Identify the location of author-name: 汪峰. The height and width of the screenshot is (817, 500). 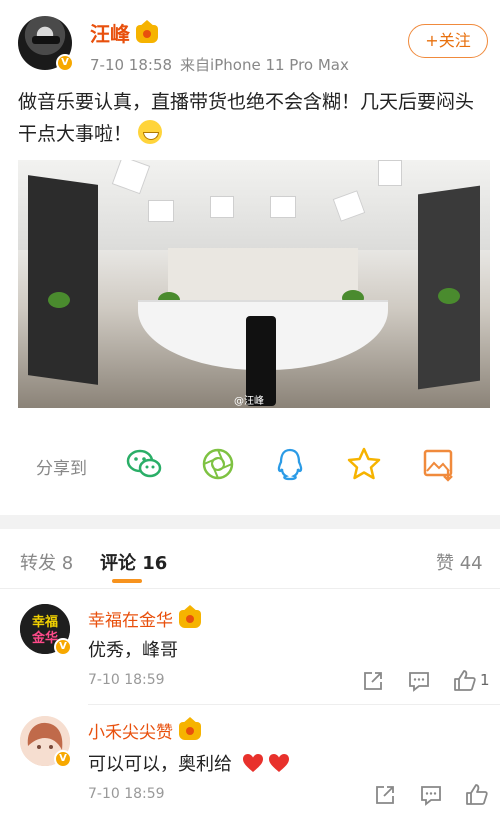
(124, 32).